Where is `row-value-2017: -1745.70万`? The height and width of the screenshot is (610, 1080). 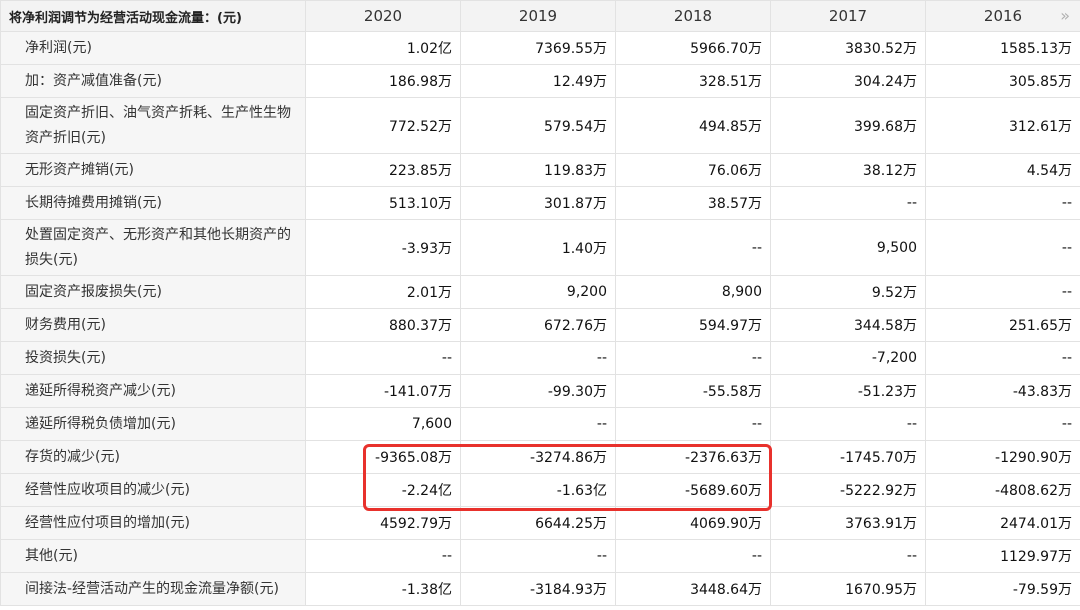
row-value-2017: -1745.70万 is located at coordinates (848, 457).